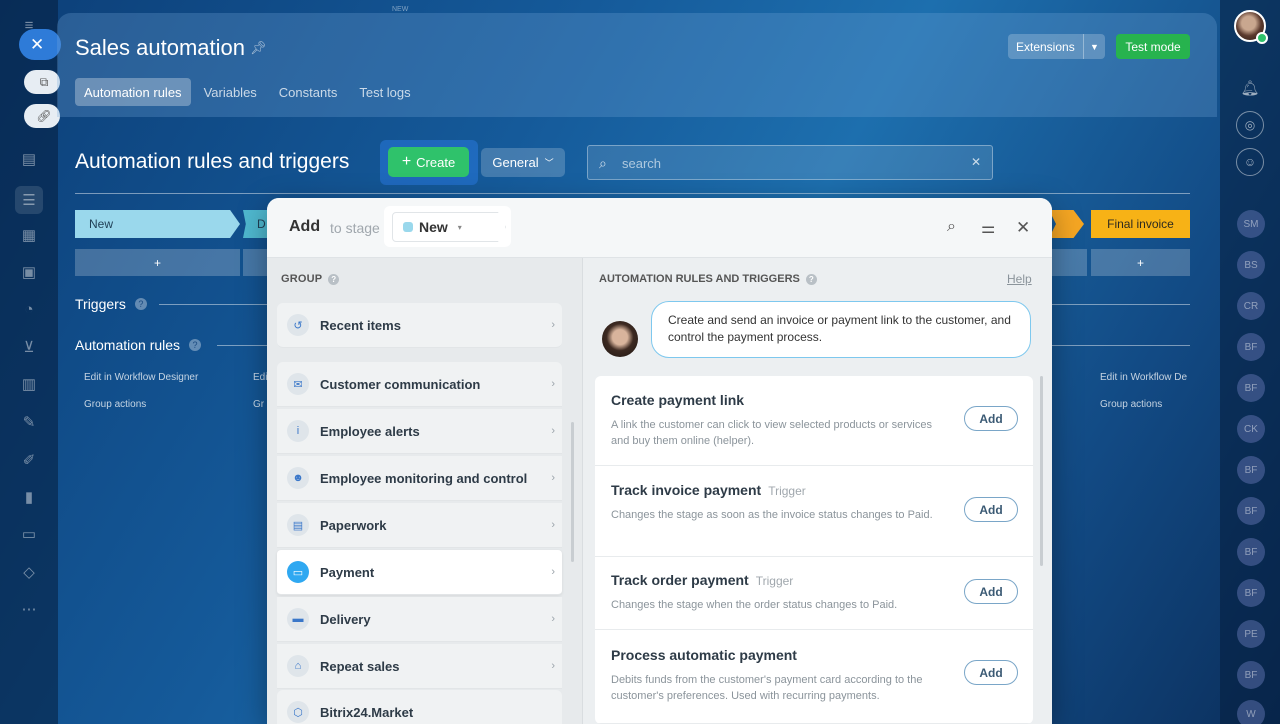  I want to click on copilot-icon: ◎, so click(1250, 125).